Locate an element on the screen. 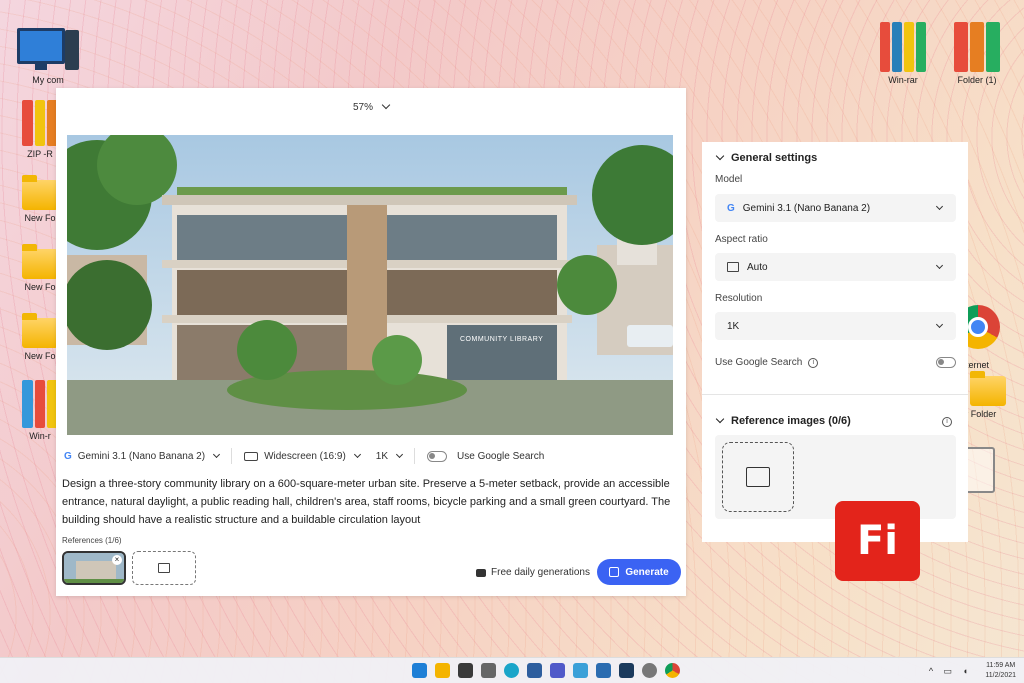 The image size is (1024, 683). free-generations-label: Free daily generations is located at coordinates (540, 572).